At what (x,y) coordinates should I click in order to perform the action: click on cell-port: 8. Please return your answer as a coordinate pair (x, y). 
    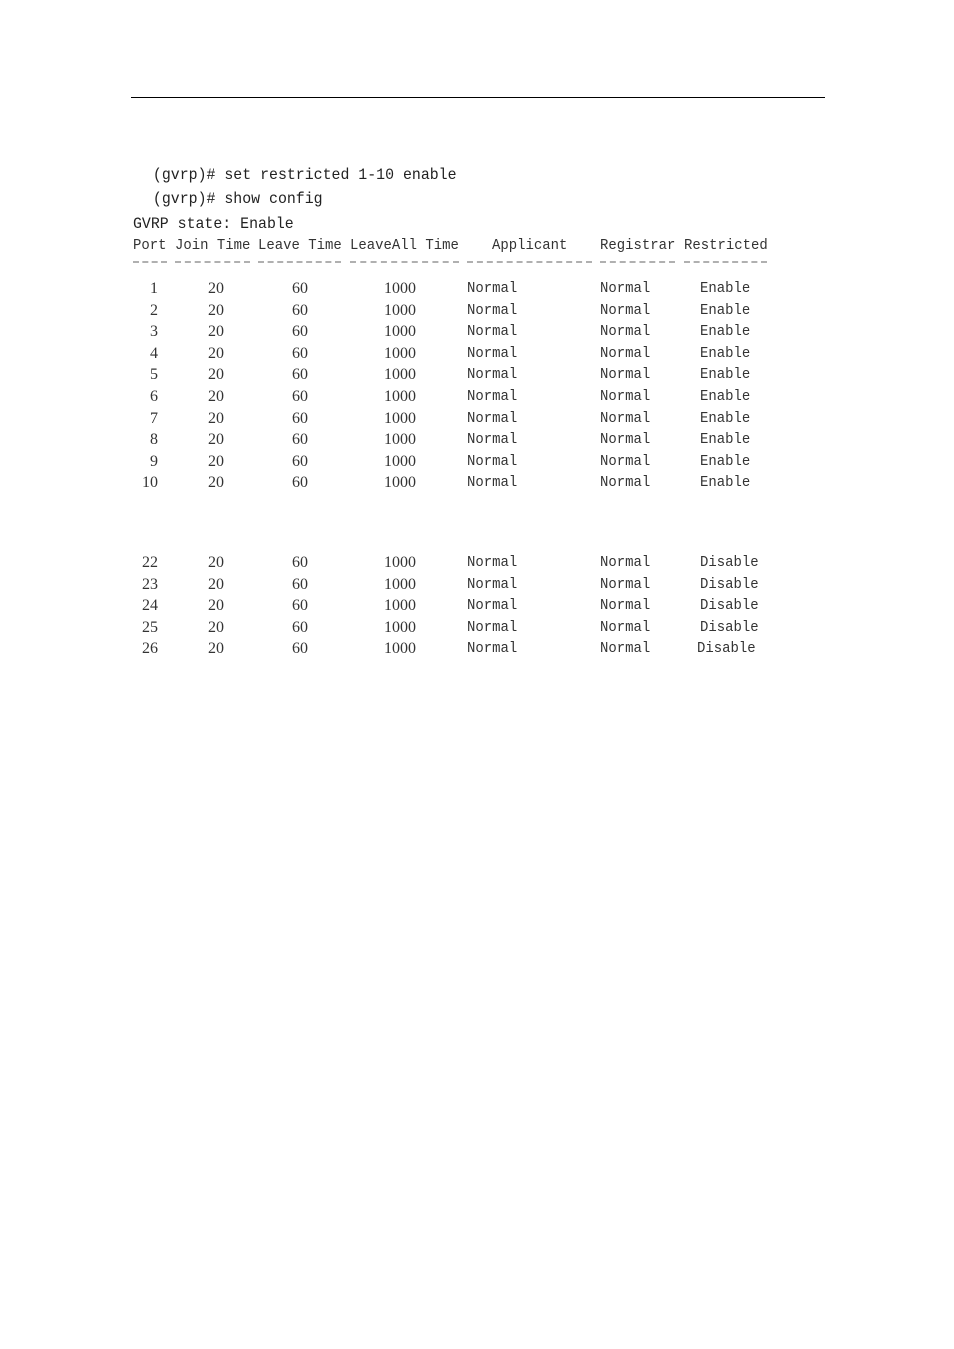
    Looking at the image, I should click on (154, 440).